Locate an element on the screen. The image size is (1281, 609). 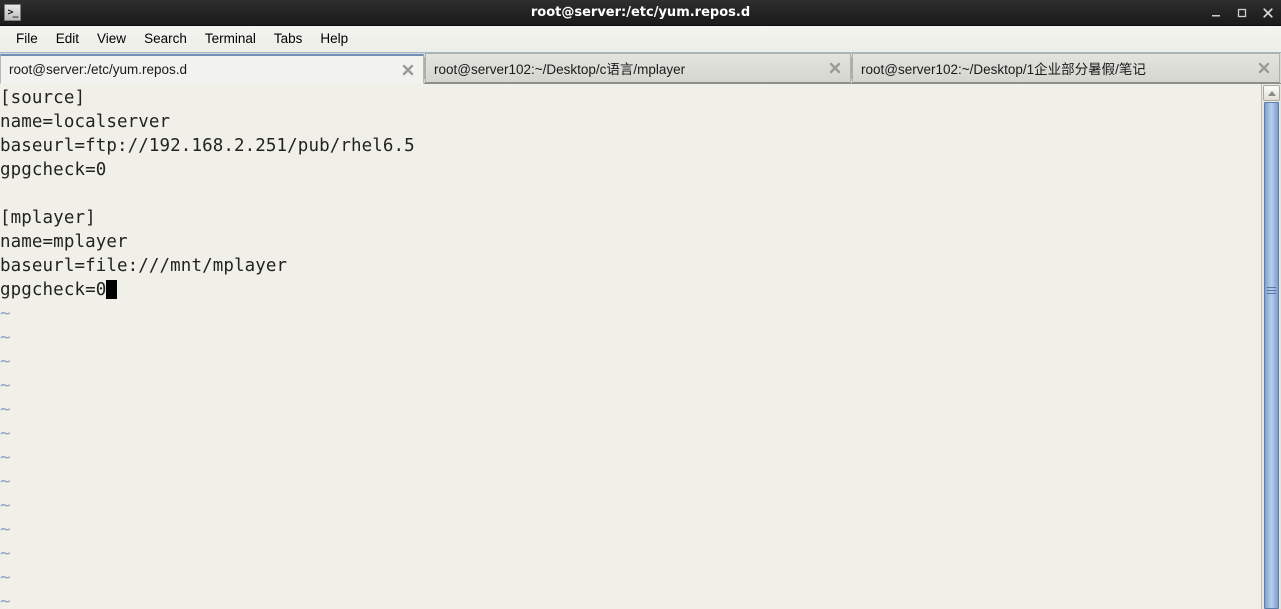
terminal-line: baseurl=file:///mnt/mplayer is located at coordinates (630, 266).